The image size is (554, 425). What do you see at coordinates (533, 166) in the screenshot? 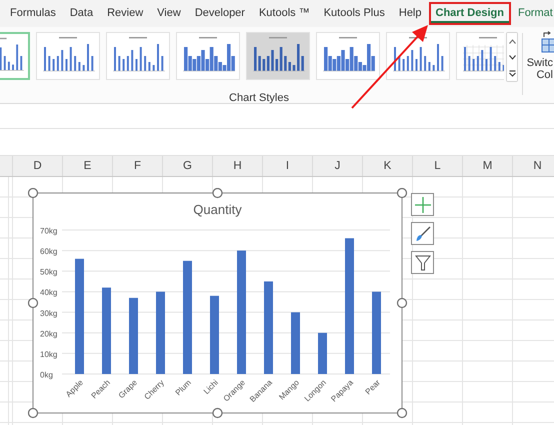
I see `column-header: N` at bounding box center [533, 166].